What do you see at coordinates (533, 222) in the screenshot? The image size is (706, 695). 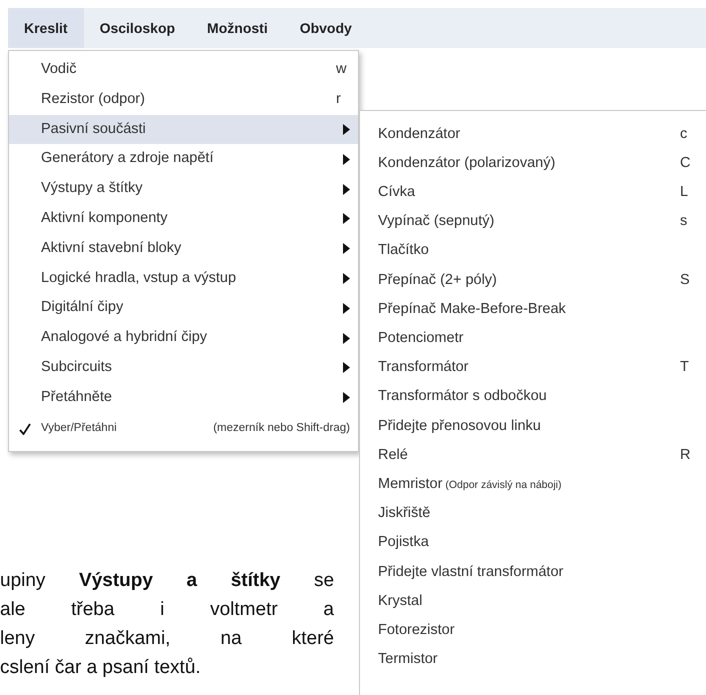 I see `menu-item: Vypínač (sepnutý) s` at bounding box center [533, 222].